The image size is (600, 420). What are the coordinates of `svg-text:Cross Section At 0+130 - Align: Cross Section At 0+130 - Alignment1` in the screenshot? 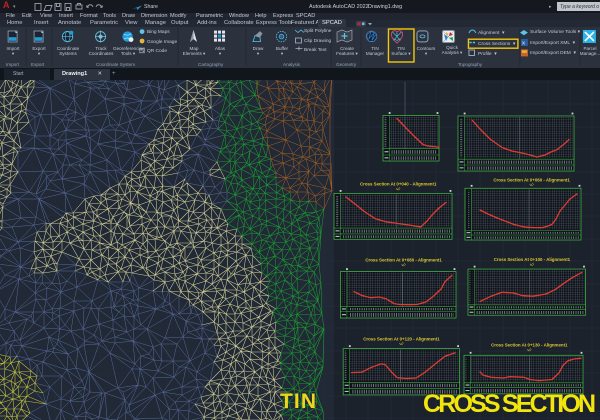 It's located at (529, 345).